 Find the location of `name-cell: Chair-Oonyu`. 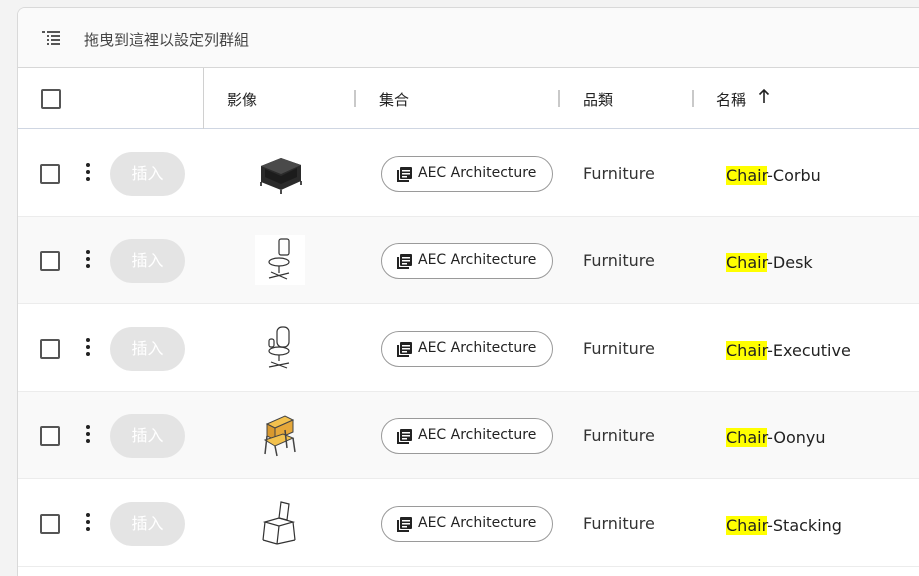

name-cell: Chair-Oonyu is located at coordinates (775, 437).